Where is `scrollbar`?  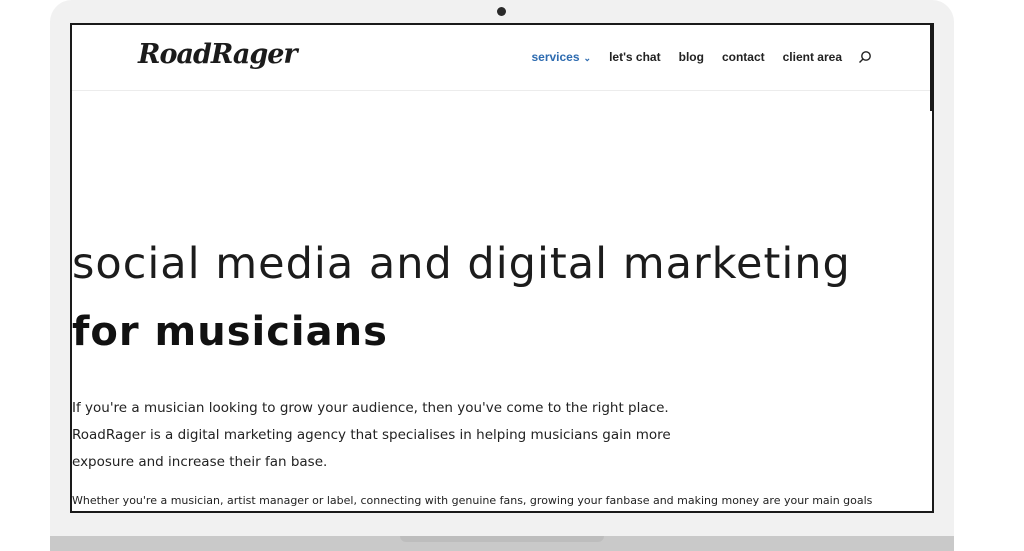
scrollbar is located at coordinates (931, 68).